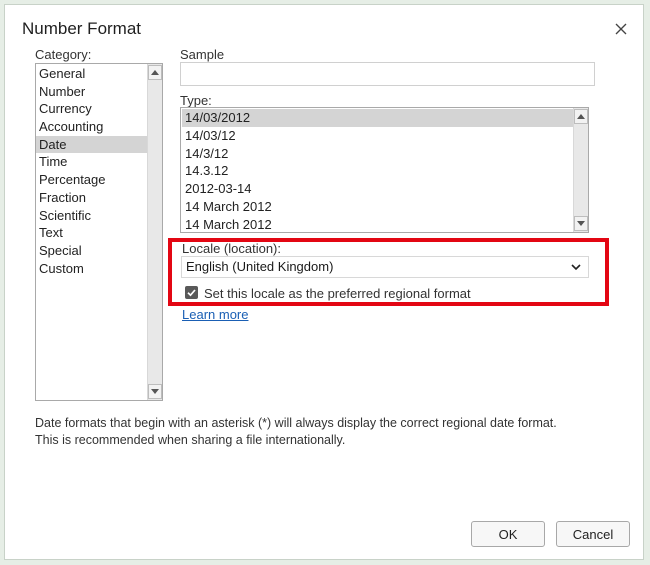 Image resolution: width=650 pixels, height=565 pixels. What do you see at coordinates (154, 232) in the screenshot?
I see `category-scrollbar` at bounding box center [154, 232].